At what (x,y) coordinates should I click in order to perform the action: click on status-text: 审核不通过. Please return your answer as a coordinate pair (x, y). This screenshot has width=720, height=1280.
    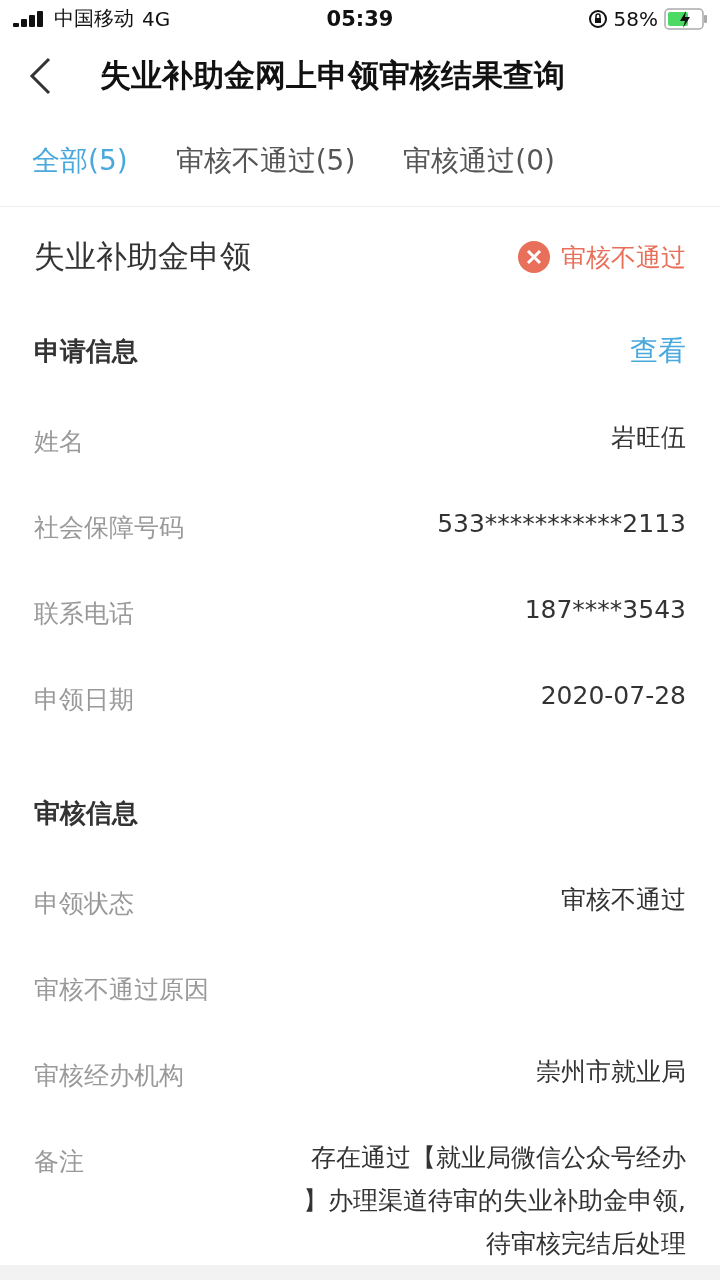
    Looking at the image, I should click on (623, 257).